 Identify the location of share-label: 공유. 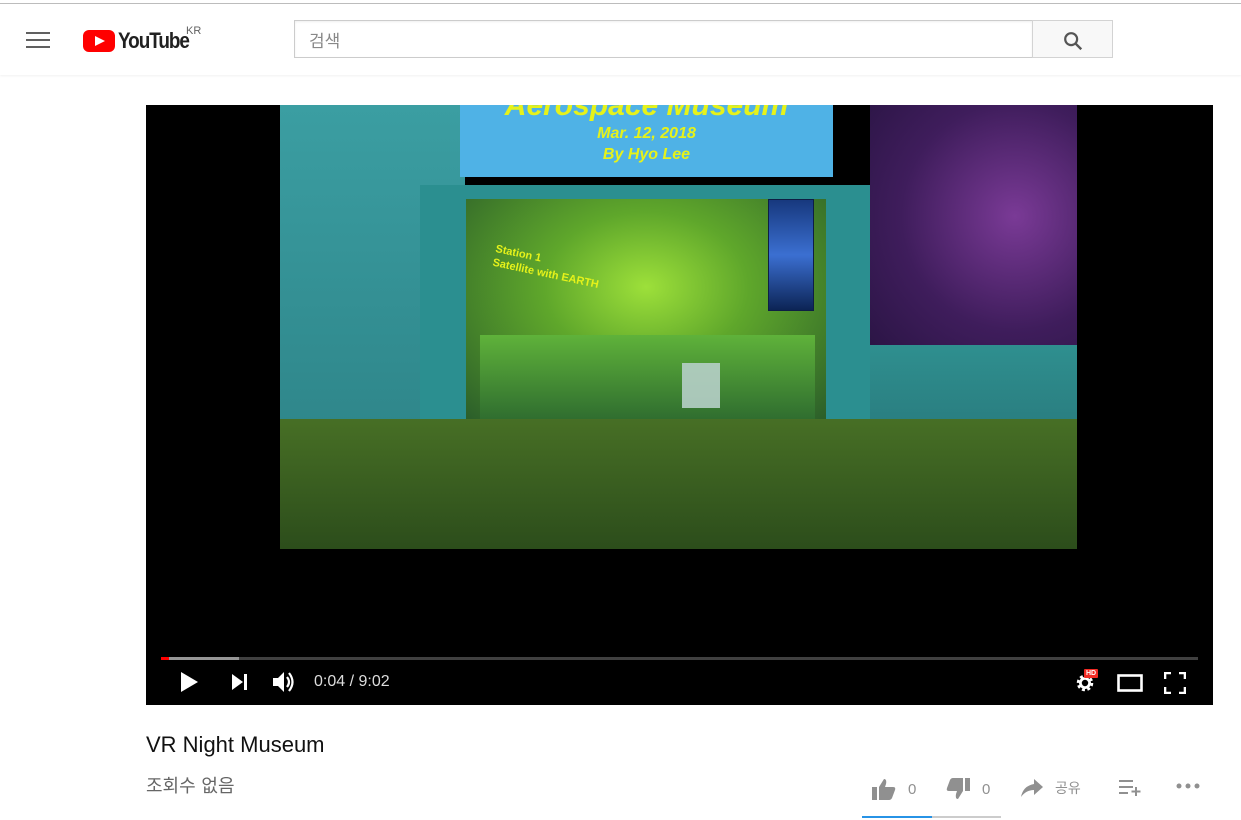
(1068, 789).